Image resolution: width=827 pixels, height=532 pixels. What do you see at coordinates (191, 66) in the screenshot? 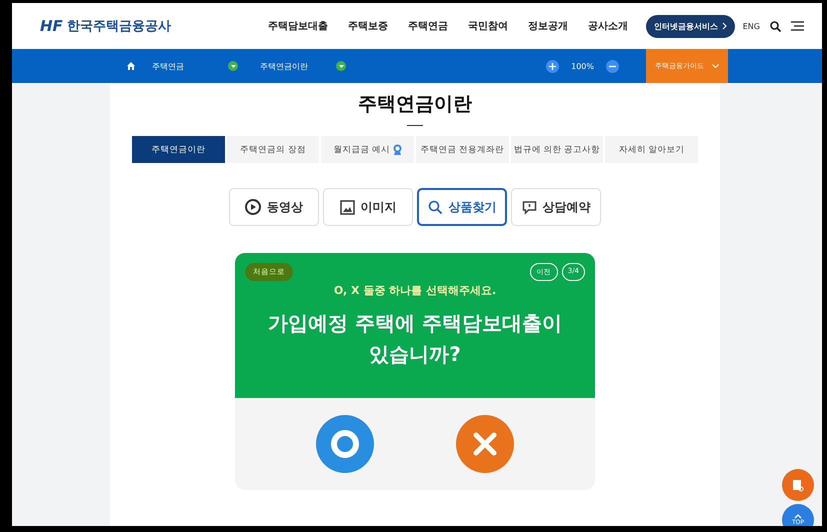
I see `breadcrumb-link: 주택연금` at bounding box center [191, 66].